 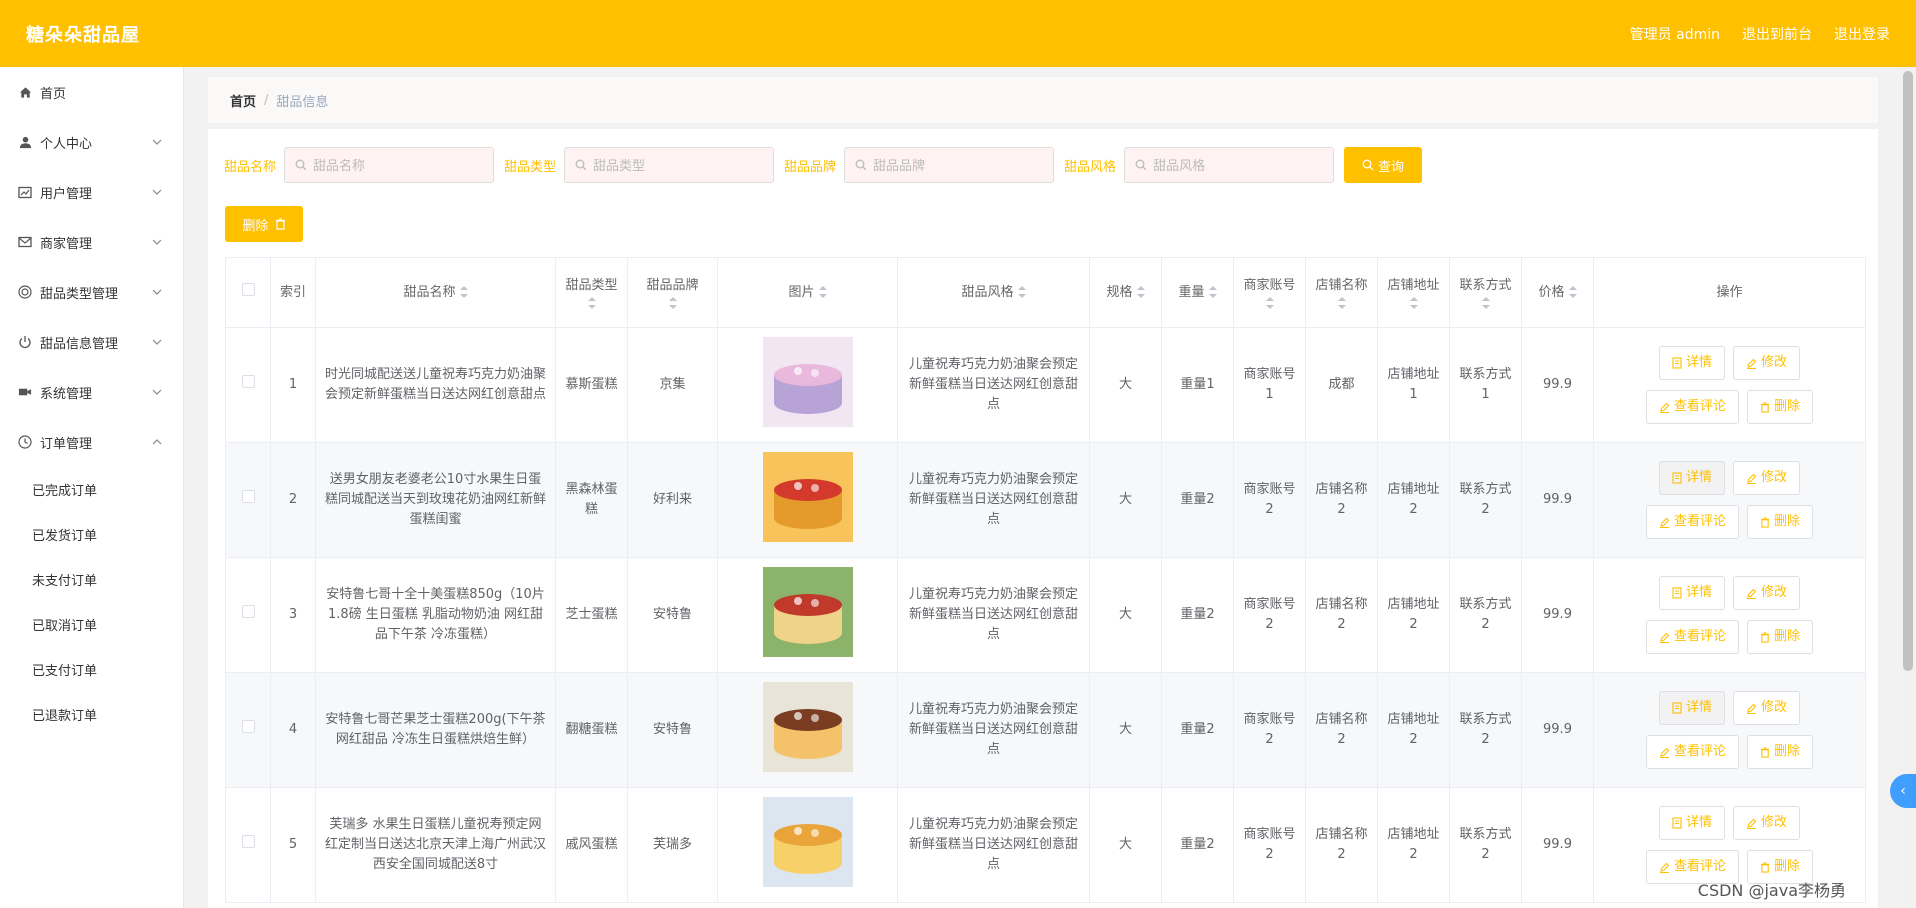 What do you see at coordinates (672, 292) in the screenshot?
I see `header-brand: 甜品品牌` at bounding box center [672, 292].